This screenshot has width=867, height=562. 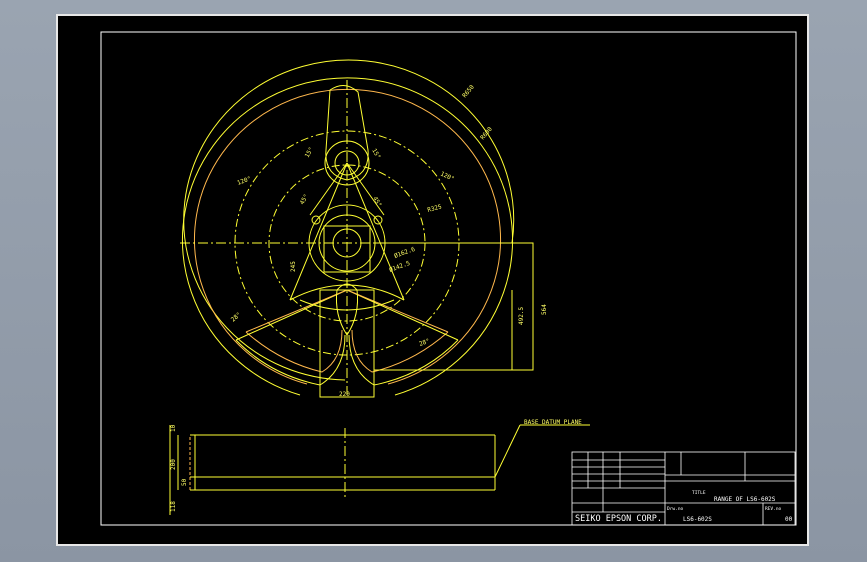 I want to click on revision: 00, so click(x=789, y=519).